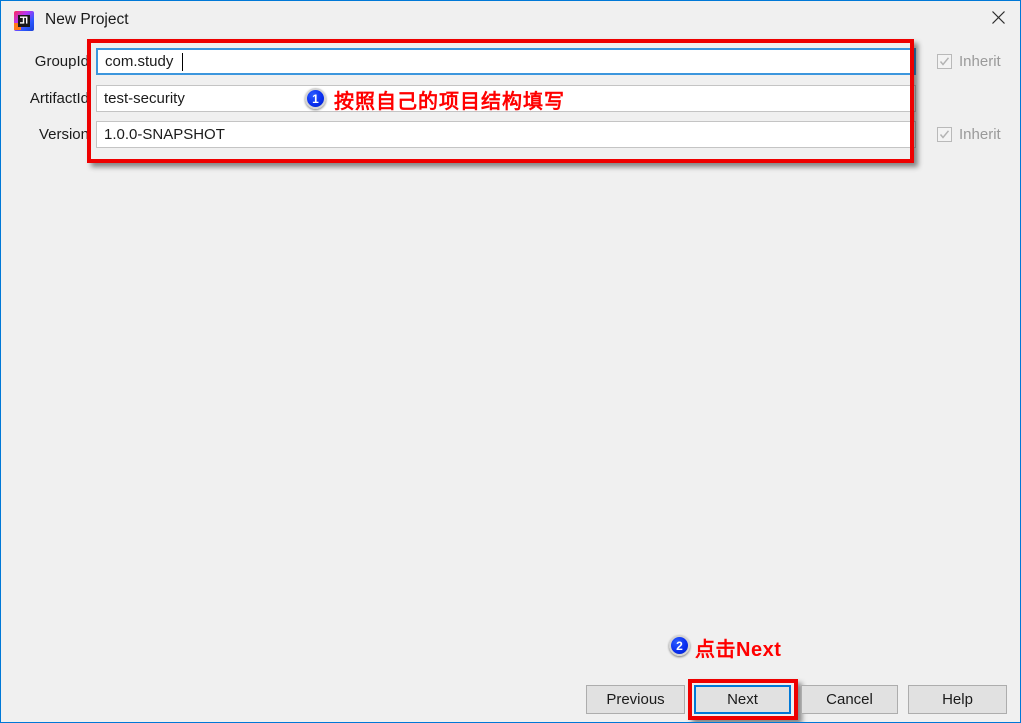  Describe the element at coordinates (849, 699) in the screenshot. I see `cancel-button: Cancel` at that location.